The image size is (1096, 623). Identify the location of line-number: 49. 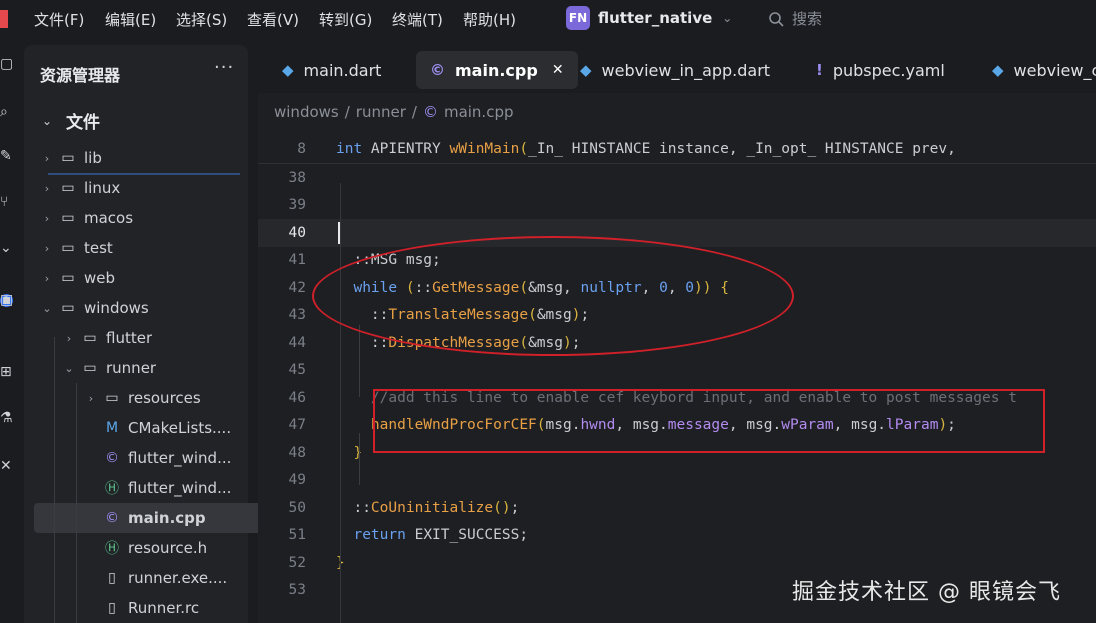
(297, 480).